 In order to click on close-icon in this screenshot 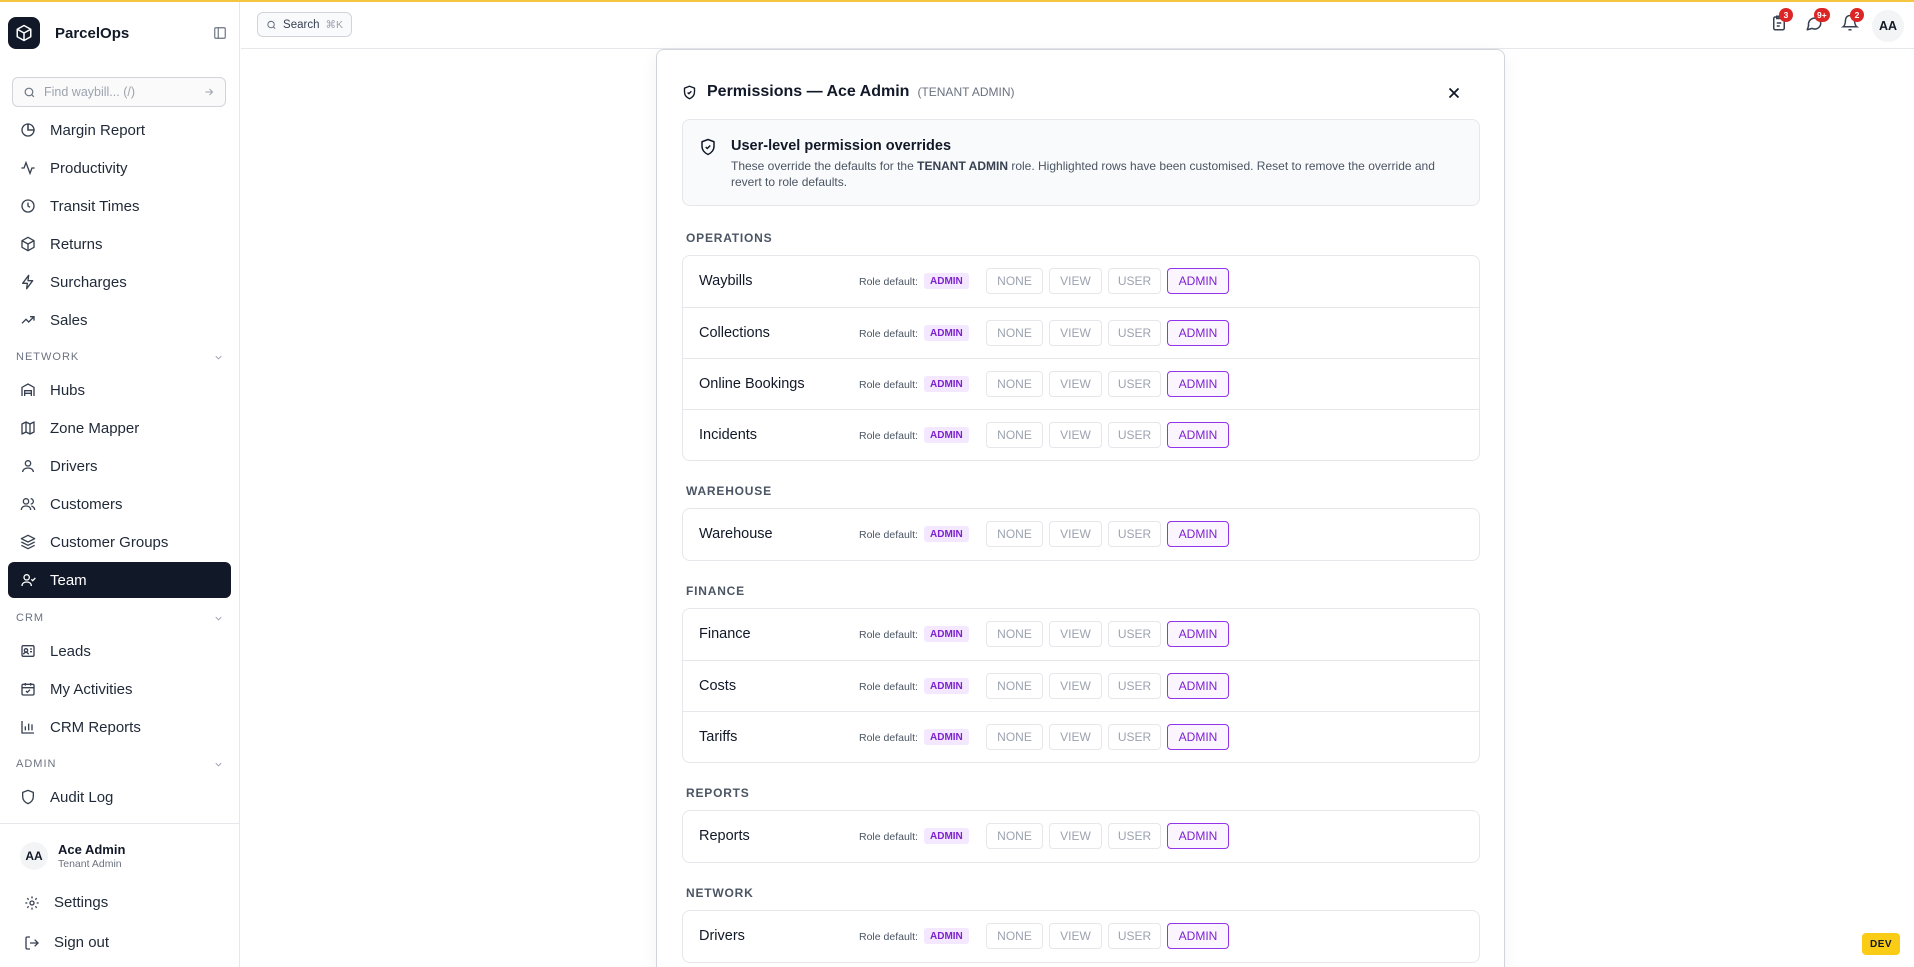, I will do `click(1454, 93)`.